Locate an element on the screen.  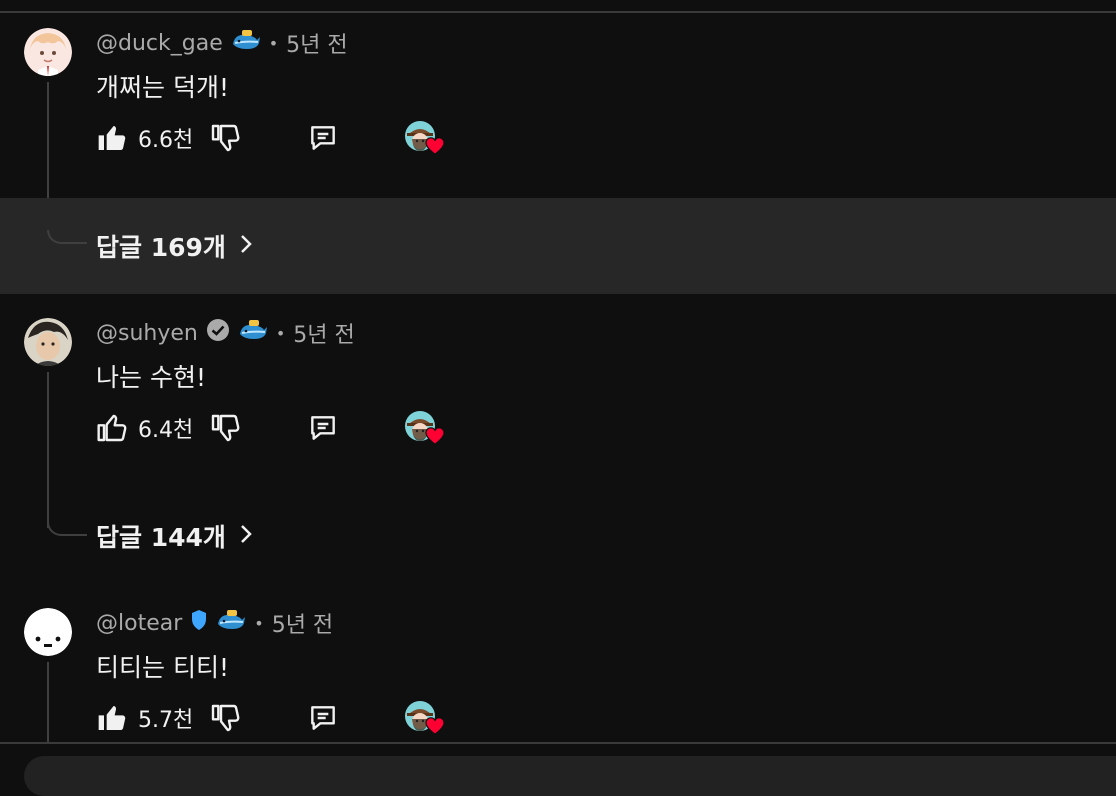
thumbs-up-outline-icon is located at coordinates (112, 428).